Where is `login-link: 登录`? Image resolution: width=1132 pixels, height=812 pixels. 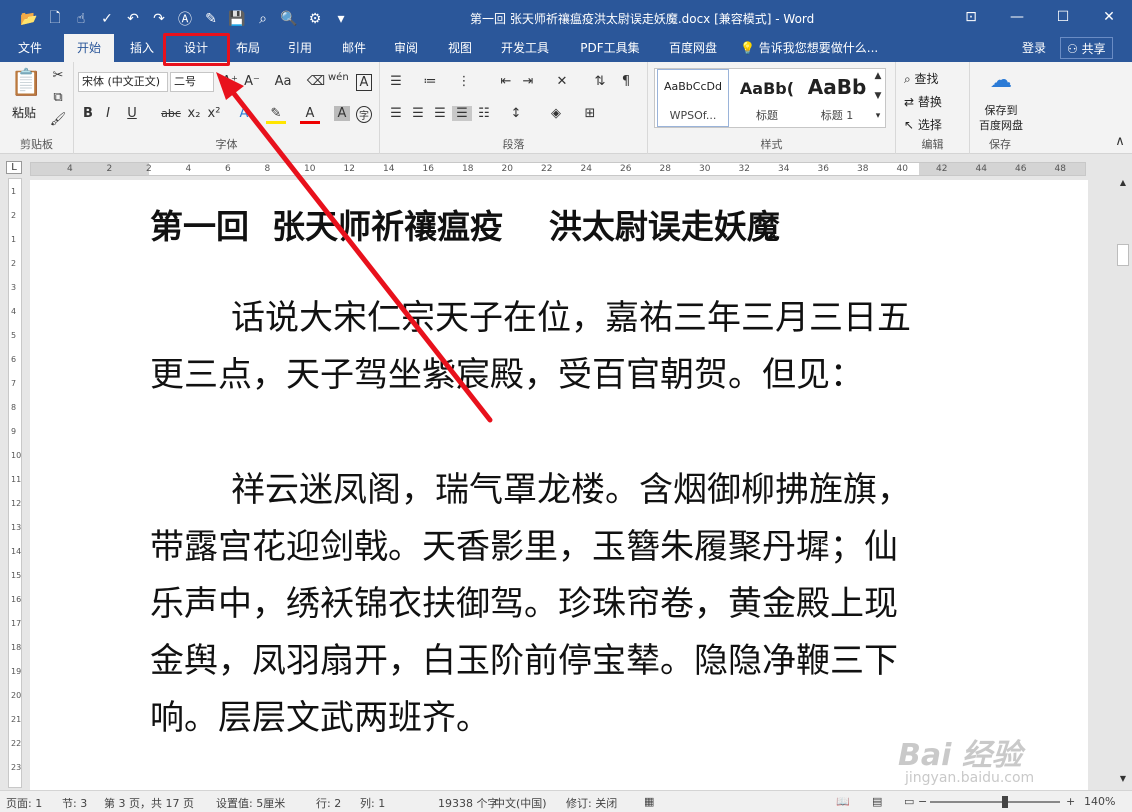 login-link: 登录 is located at coordinates (1034, 48).